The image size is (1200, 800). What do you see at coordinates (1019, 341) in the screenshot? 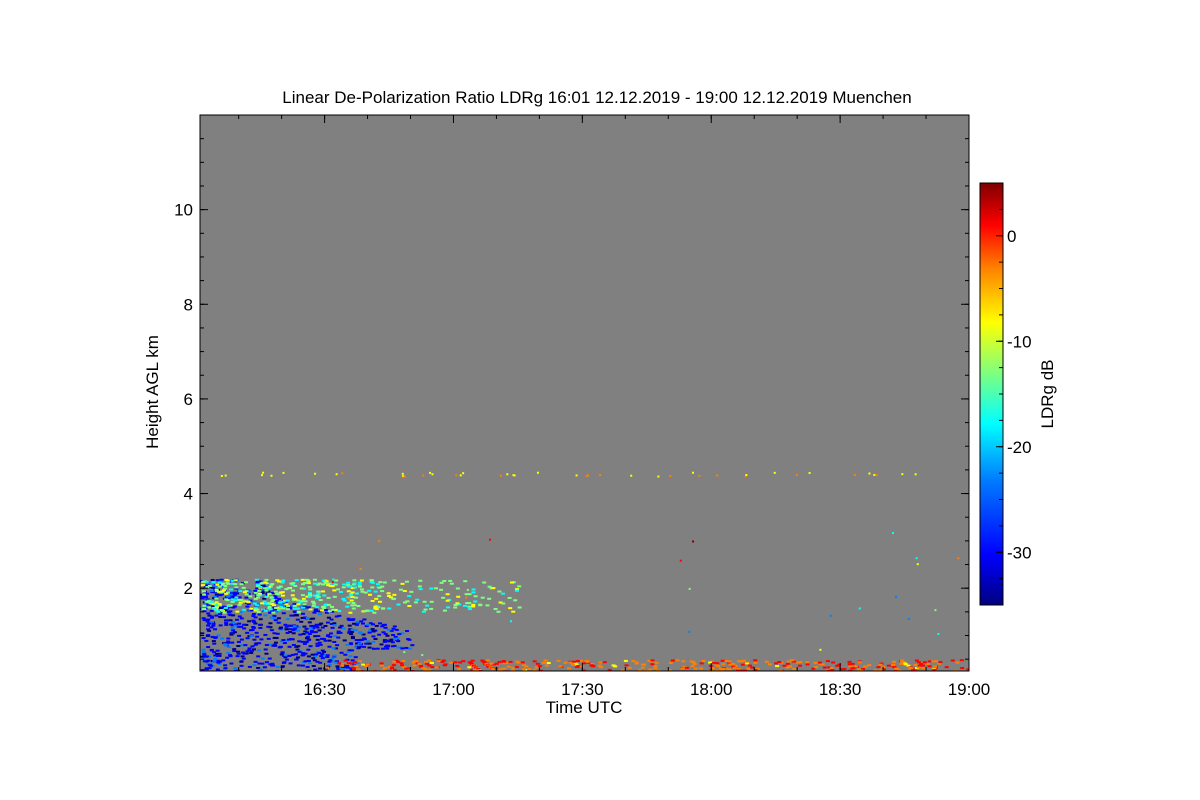
I see `colorbar-tick-label: -10` at bounding box center [1019, 341].